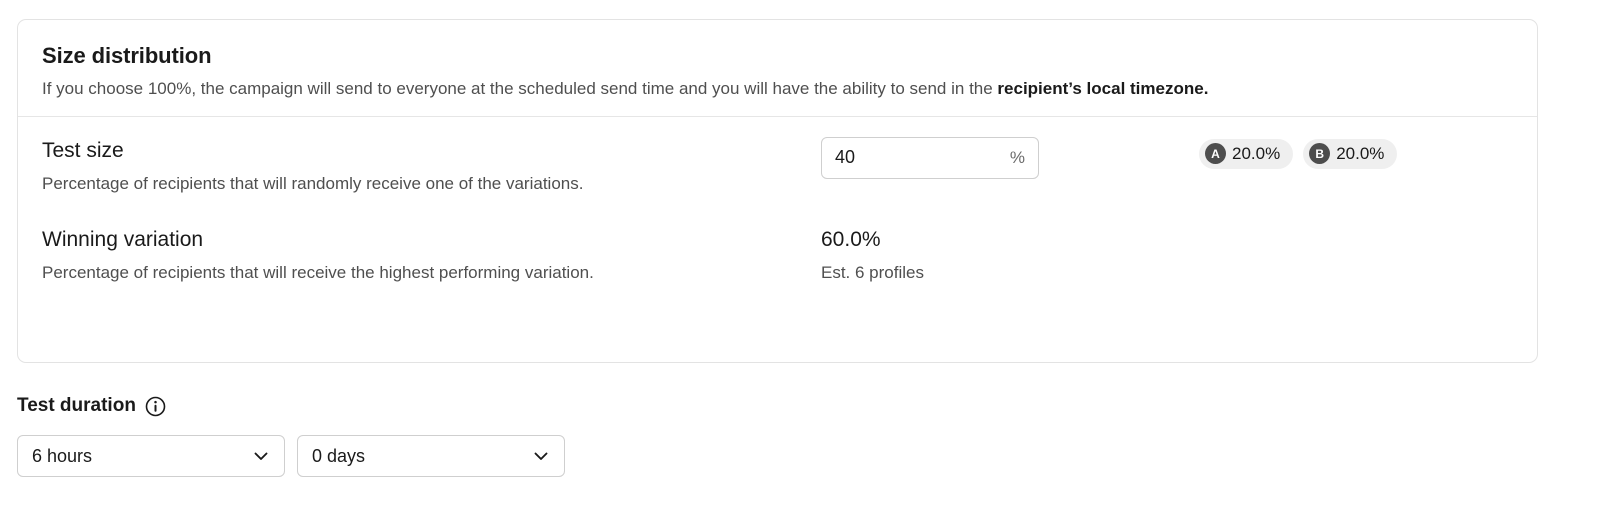  Describe the element at coordinates (431, 456) in the screenshot. I see `duration-days-select: 0 days` at that location.